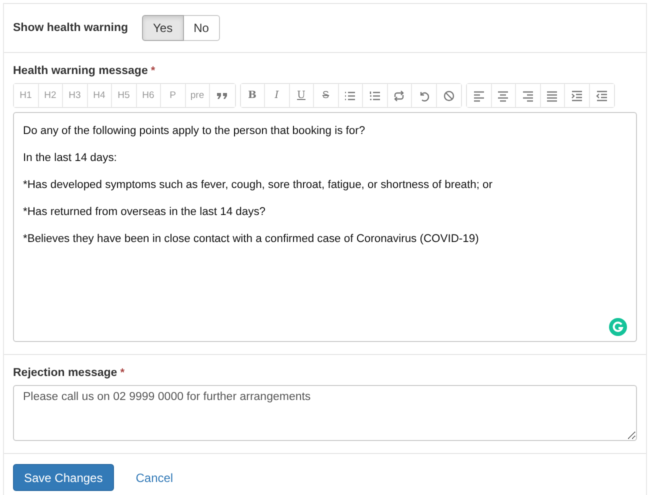 The width and height of the screenshot is (650, 495). Describe the element at coordinates (602, 96) in the screenshot. I see `outdent-icon` at that location.